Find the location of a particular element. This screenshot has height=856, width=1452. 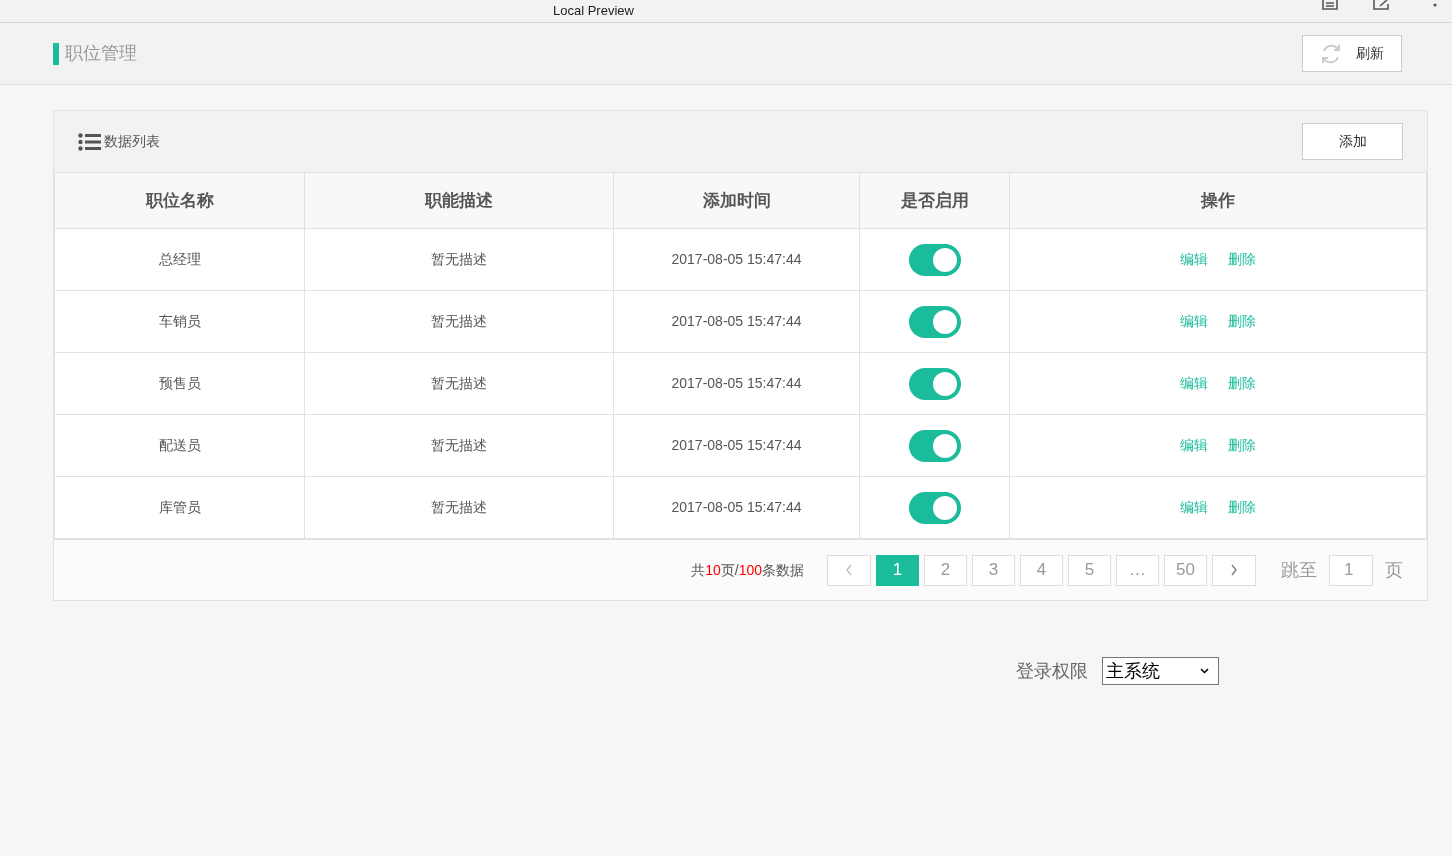

table-cell: 总经理 is located at coordinates (179, 259).